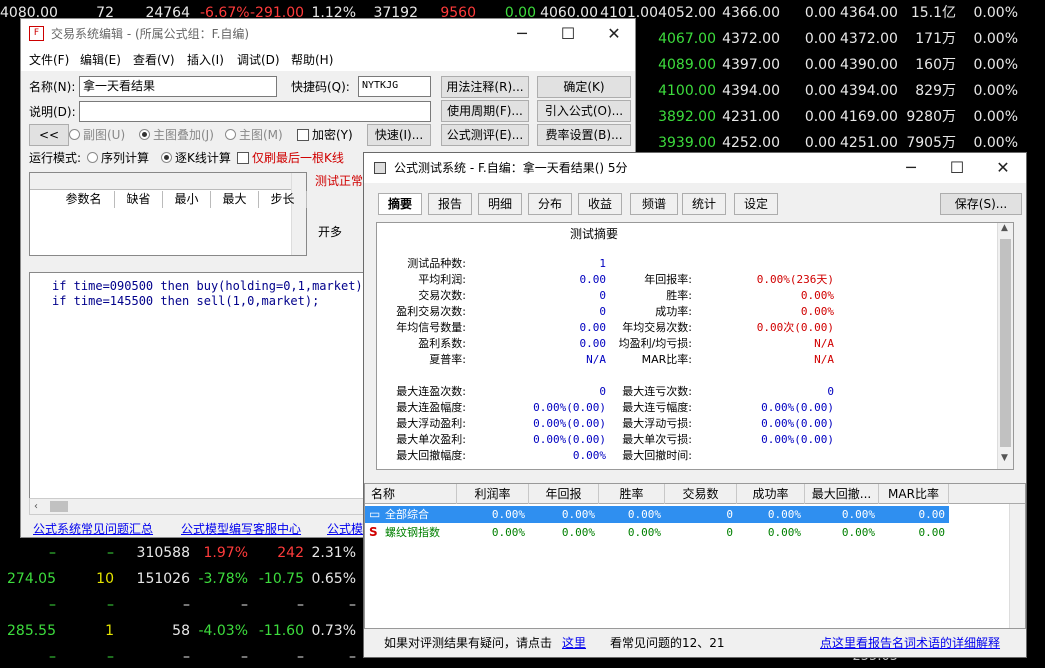  What do you see at coordinates (52, 87) in the screenshot?
I see `name-label: 名称(N):` at bounding box center [52, 87].